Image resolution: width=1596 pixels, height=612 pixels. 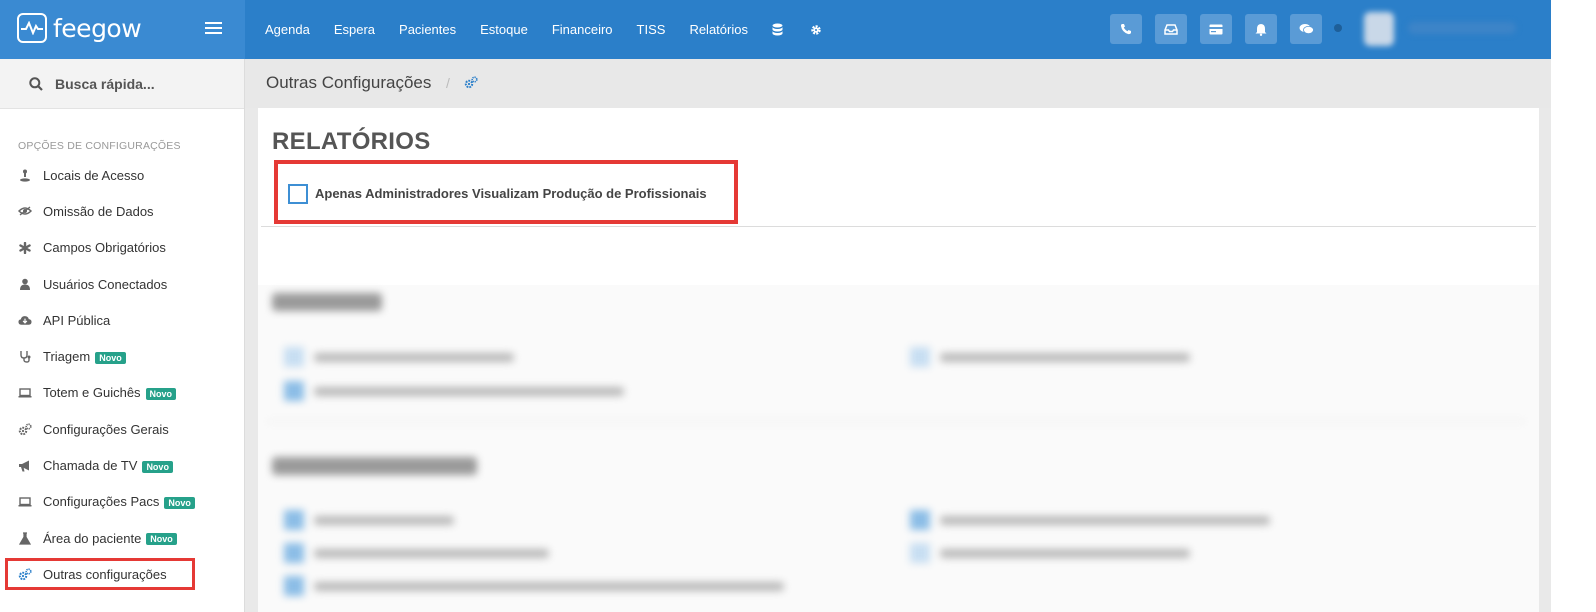 I want to click on bullhorn-icon, so click(x=25, y=466).